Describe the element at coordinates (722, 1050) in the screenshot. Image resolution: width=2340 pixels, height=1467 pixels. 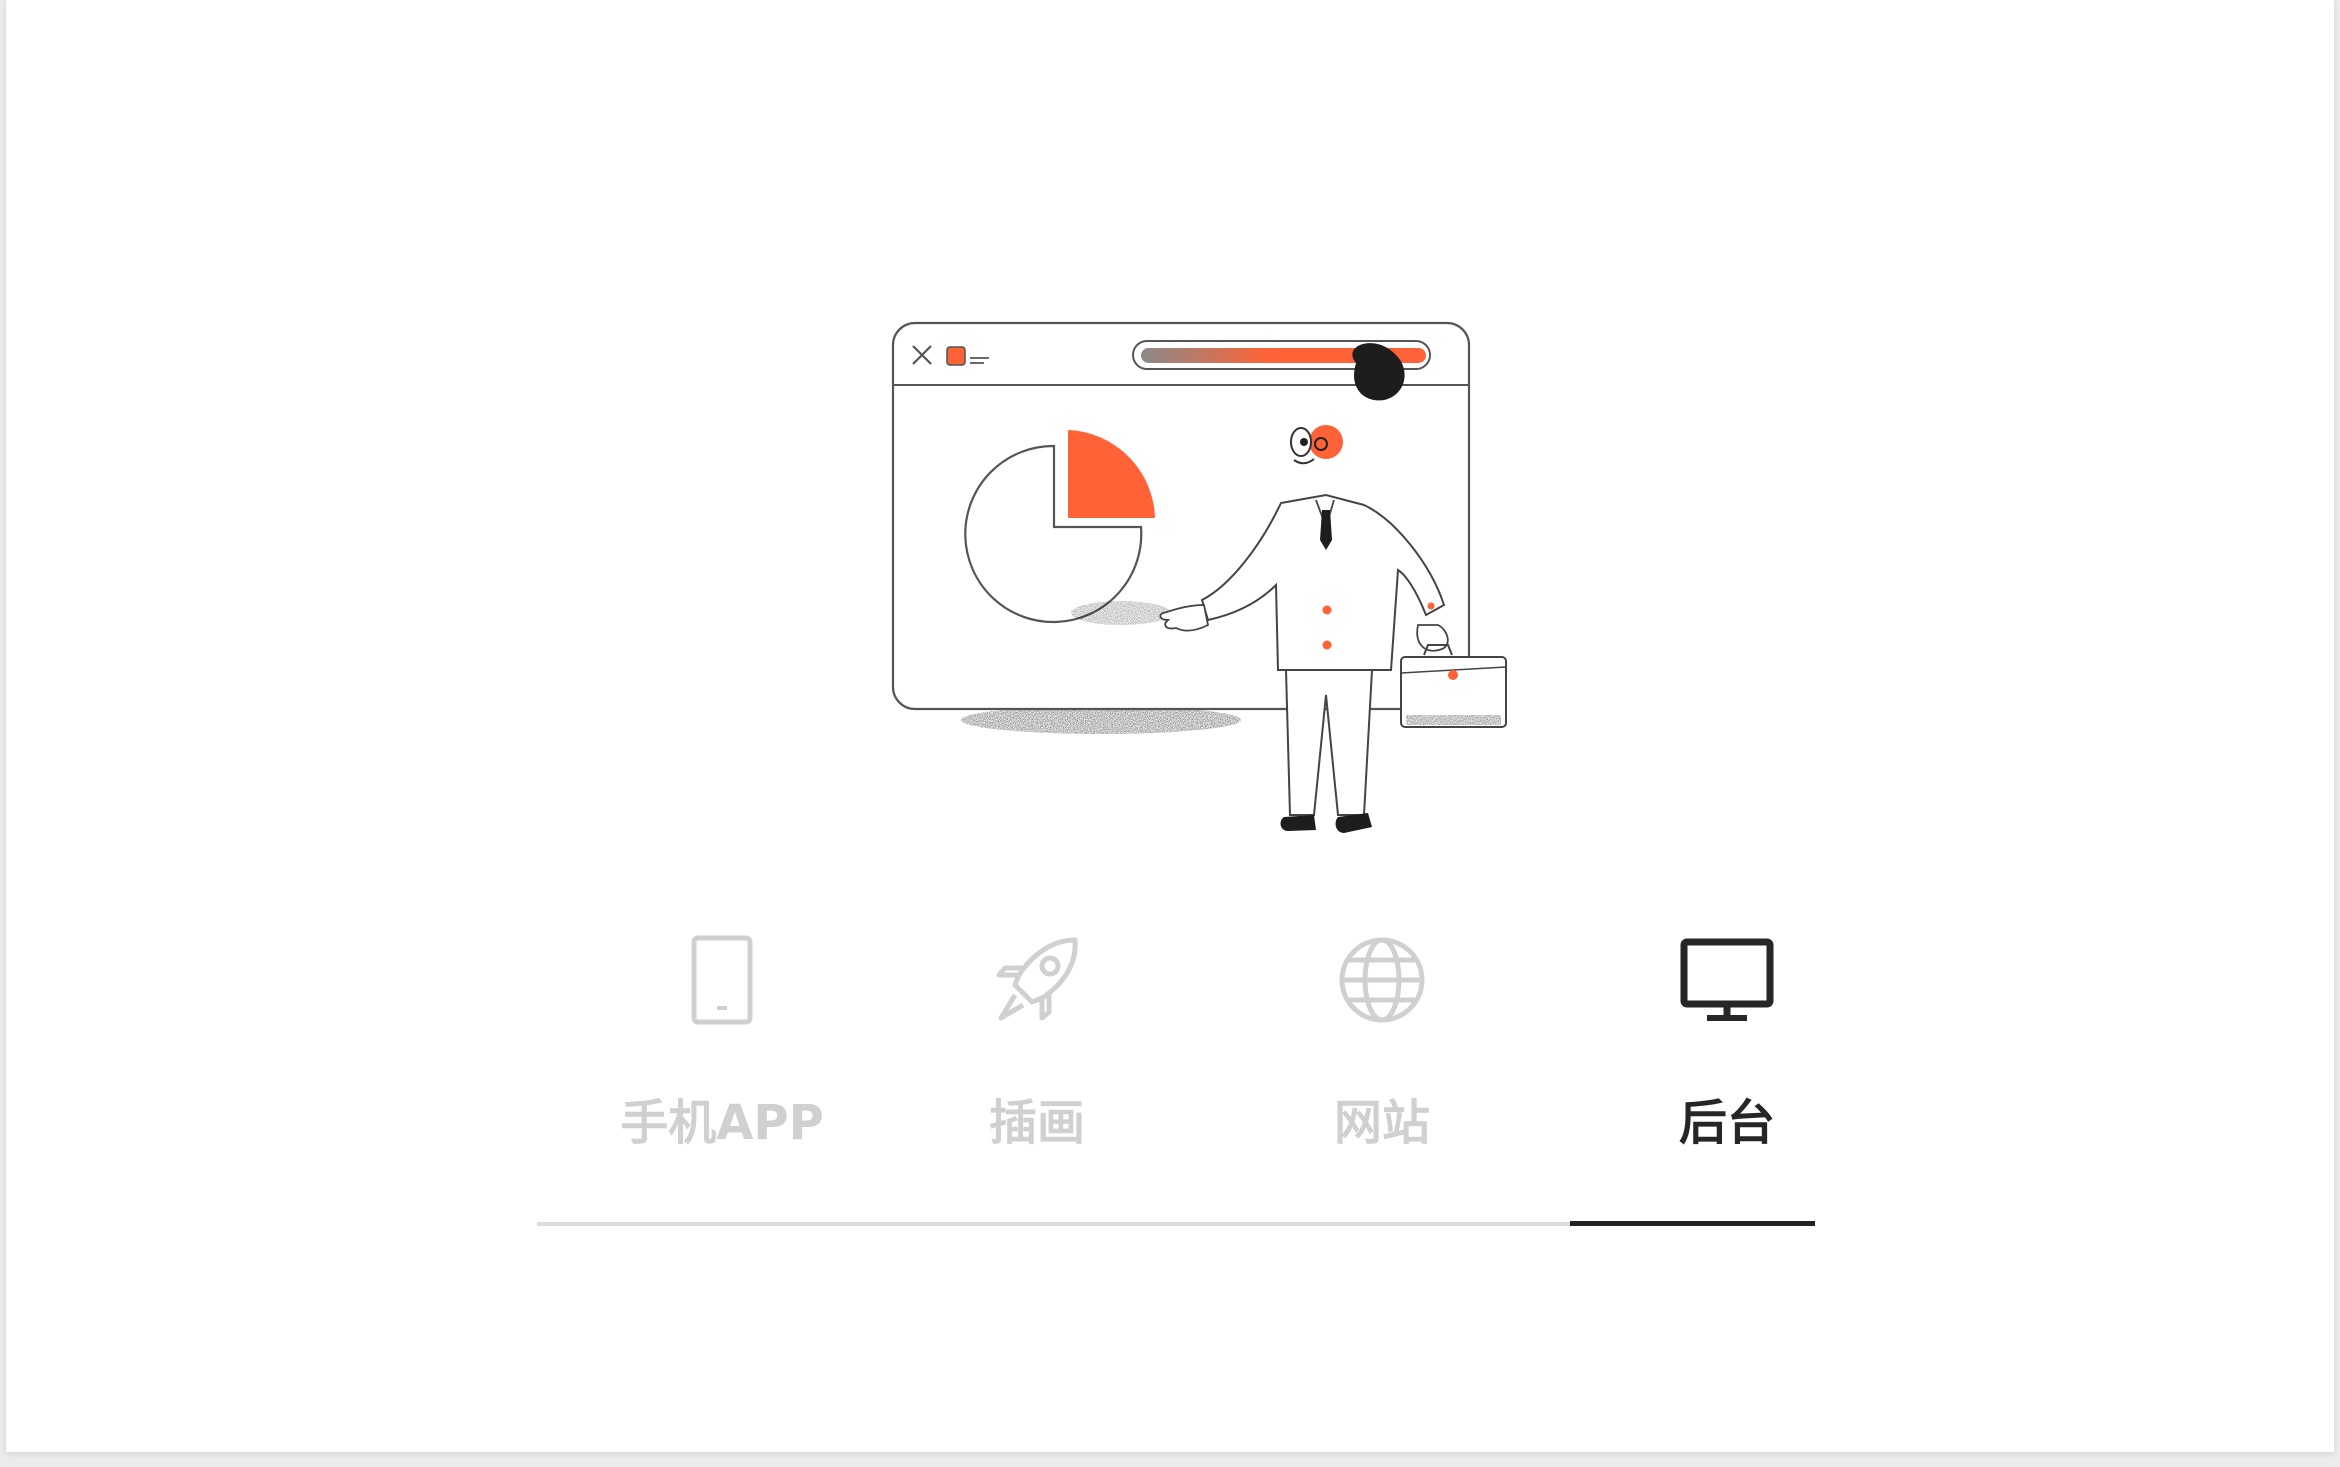
I see `tab-mobile-app: 手机APP` at that location.